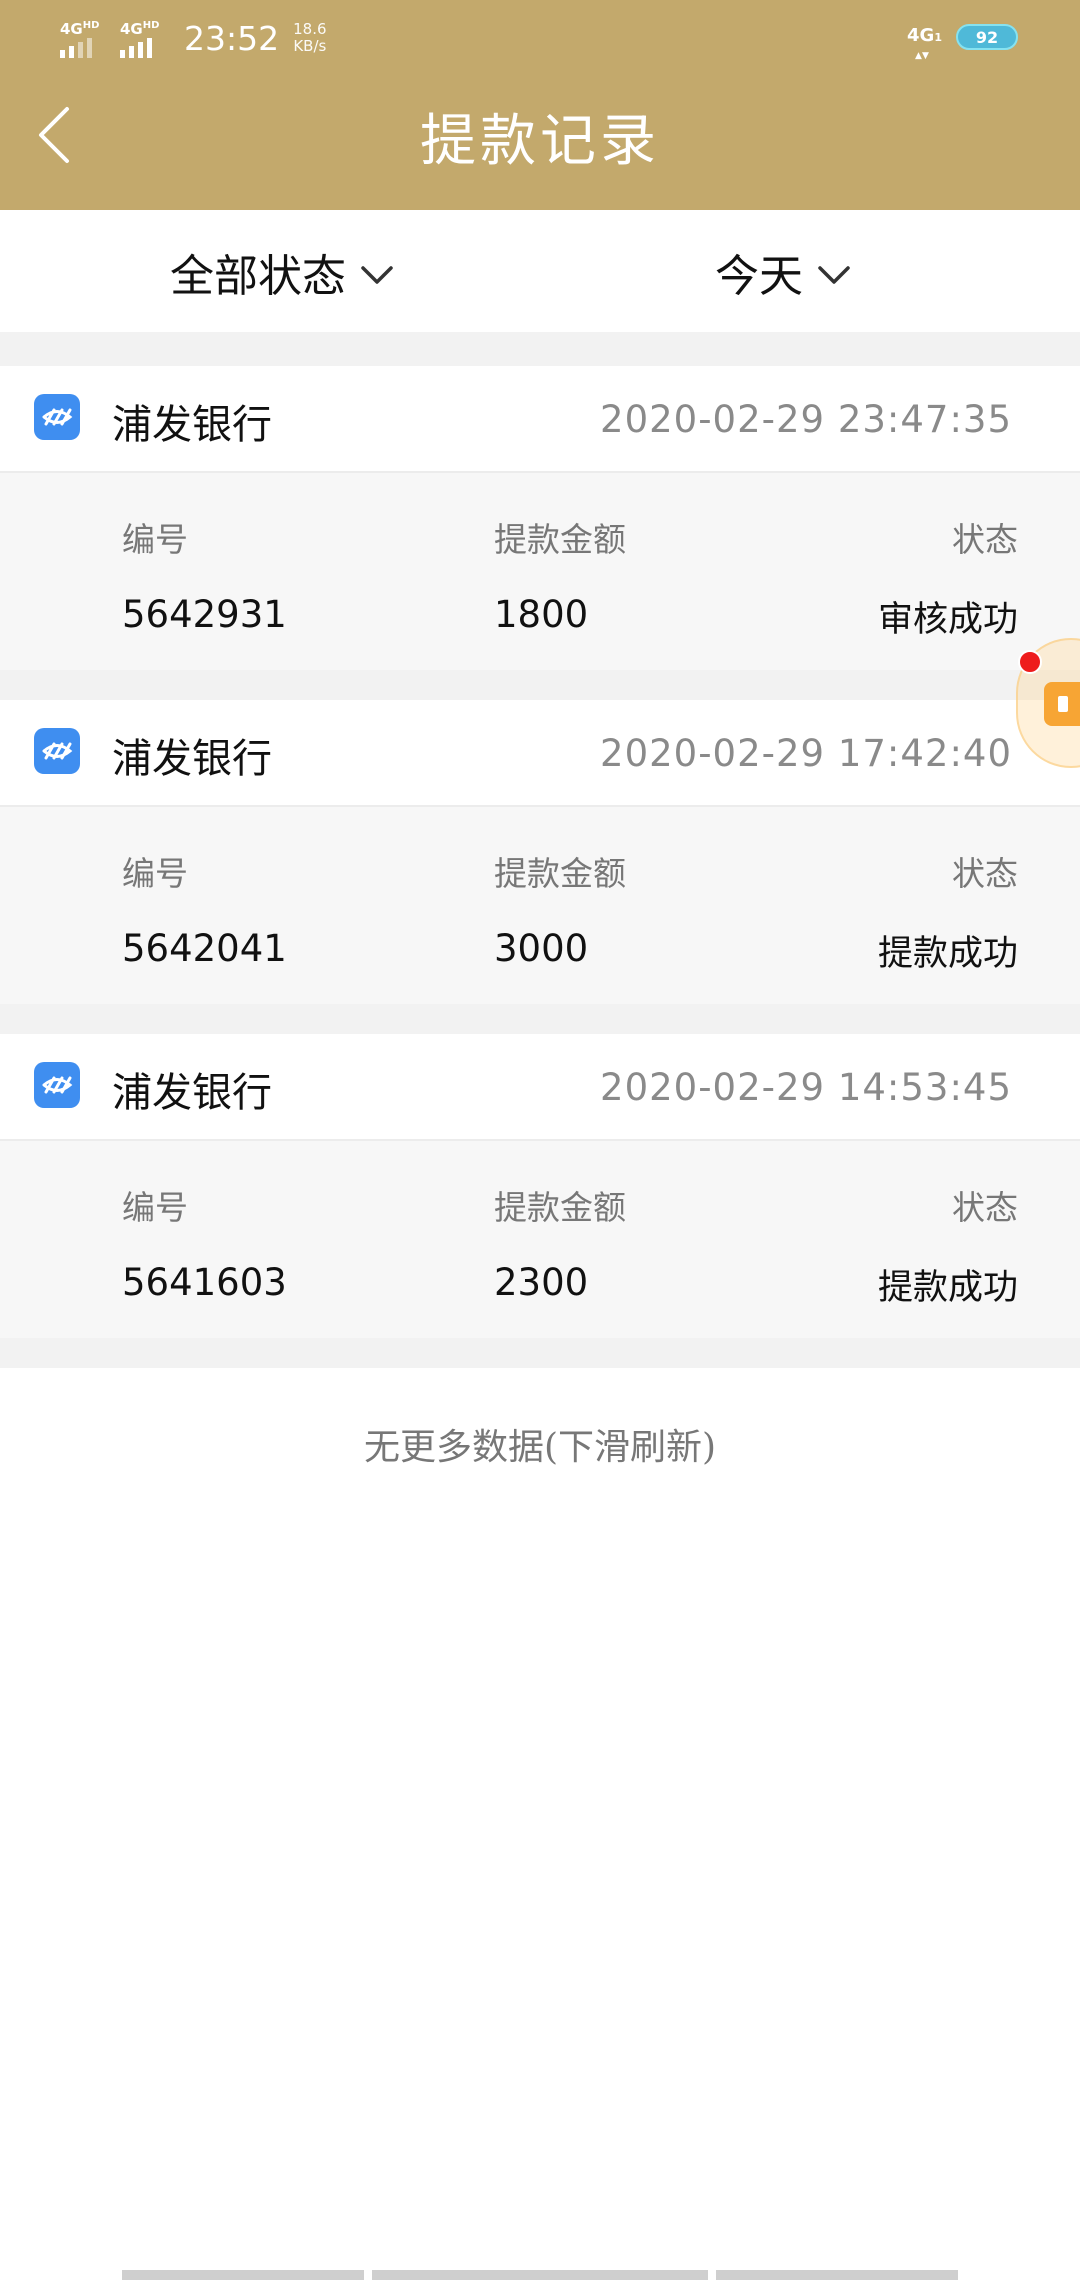 The width and height of the screenshot is (1080, 2280). I want to click on record-number: 5642931, so click(204, 614).